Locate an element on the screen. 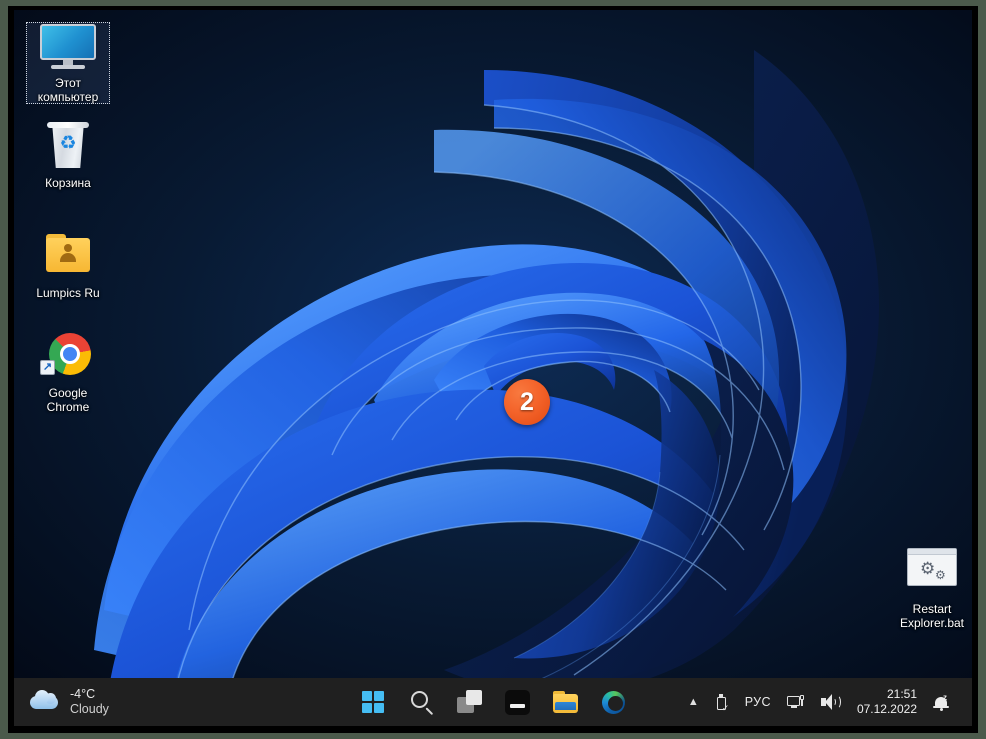 The image size is (986, 739). step-badge: 2 is located at coordinates (527, 402).